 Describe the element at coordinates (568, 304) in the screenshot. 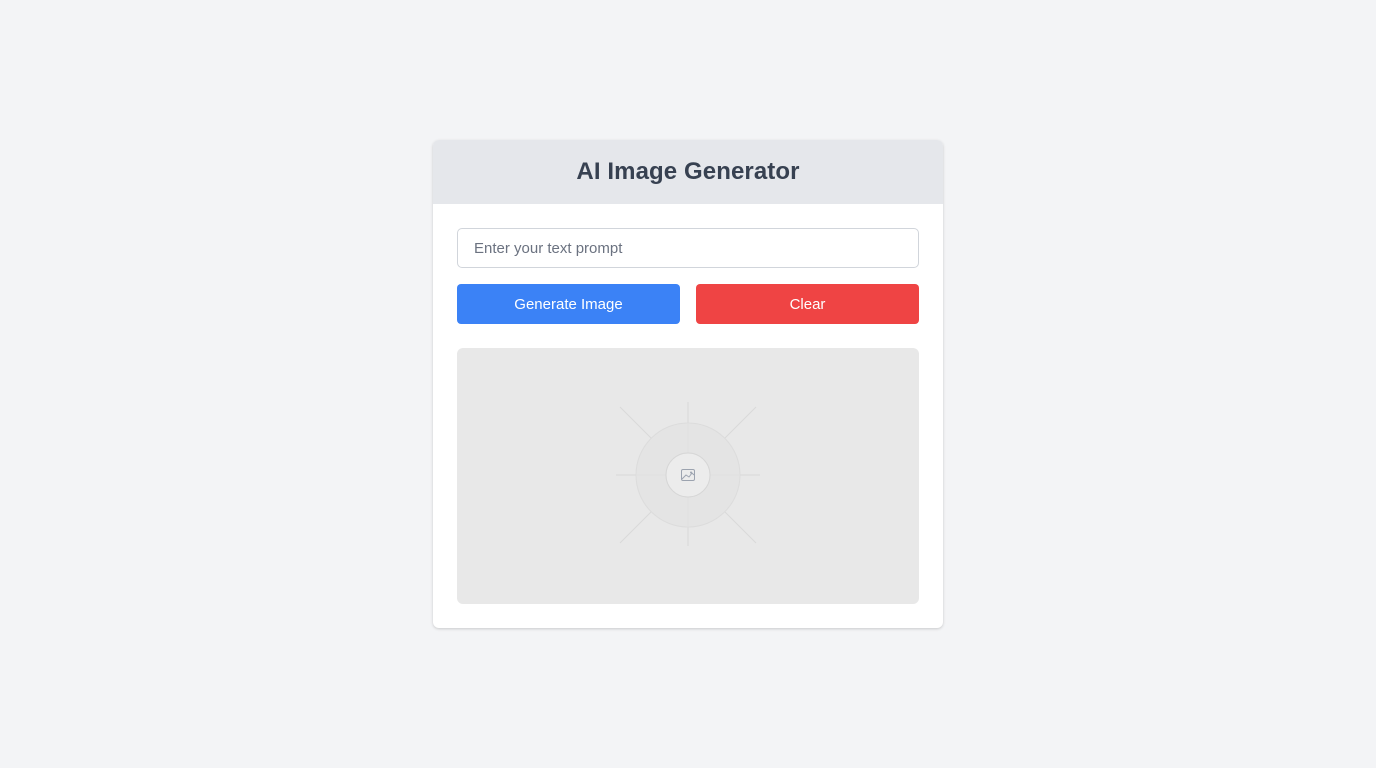

I see `generate-image-button: Generate Image` at that location.